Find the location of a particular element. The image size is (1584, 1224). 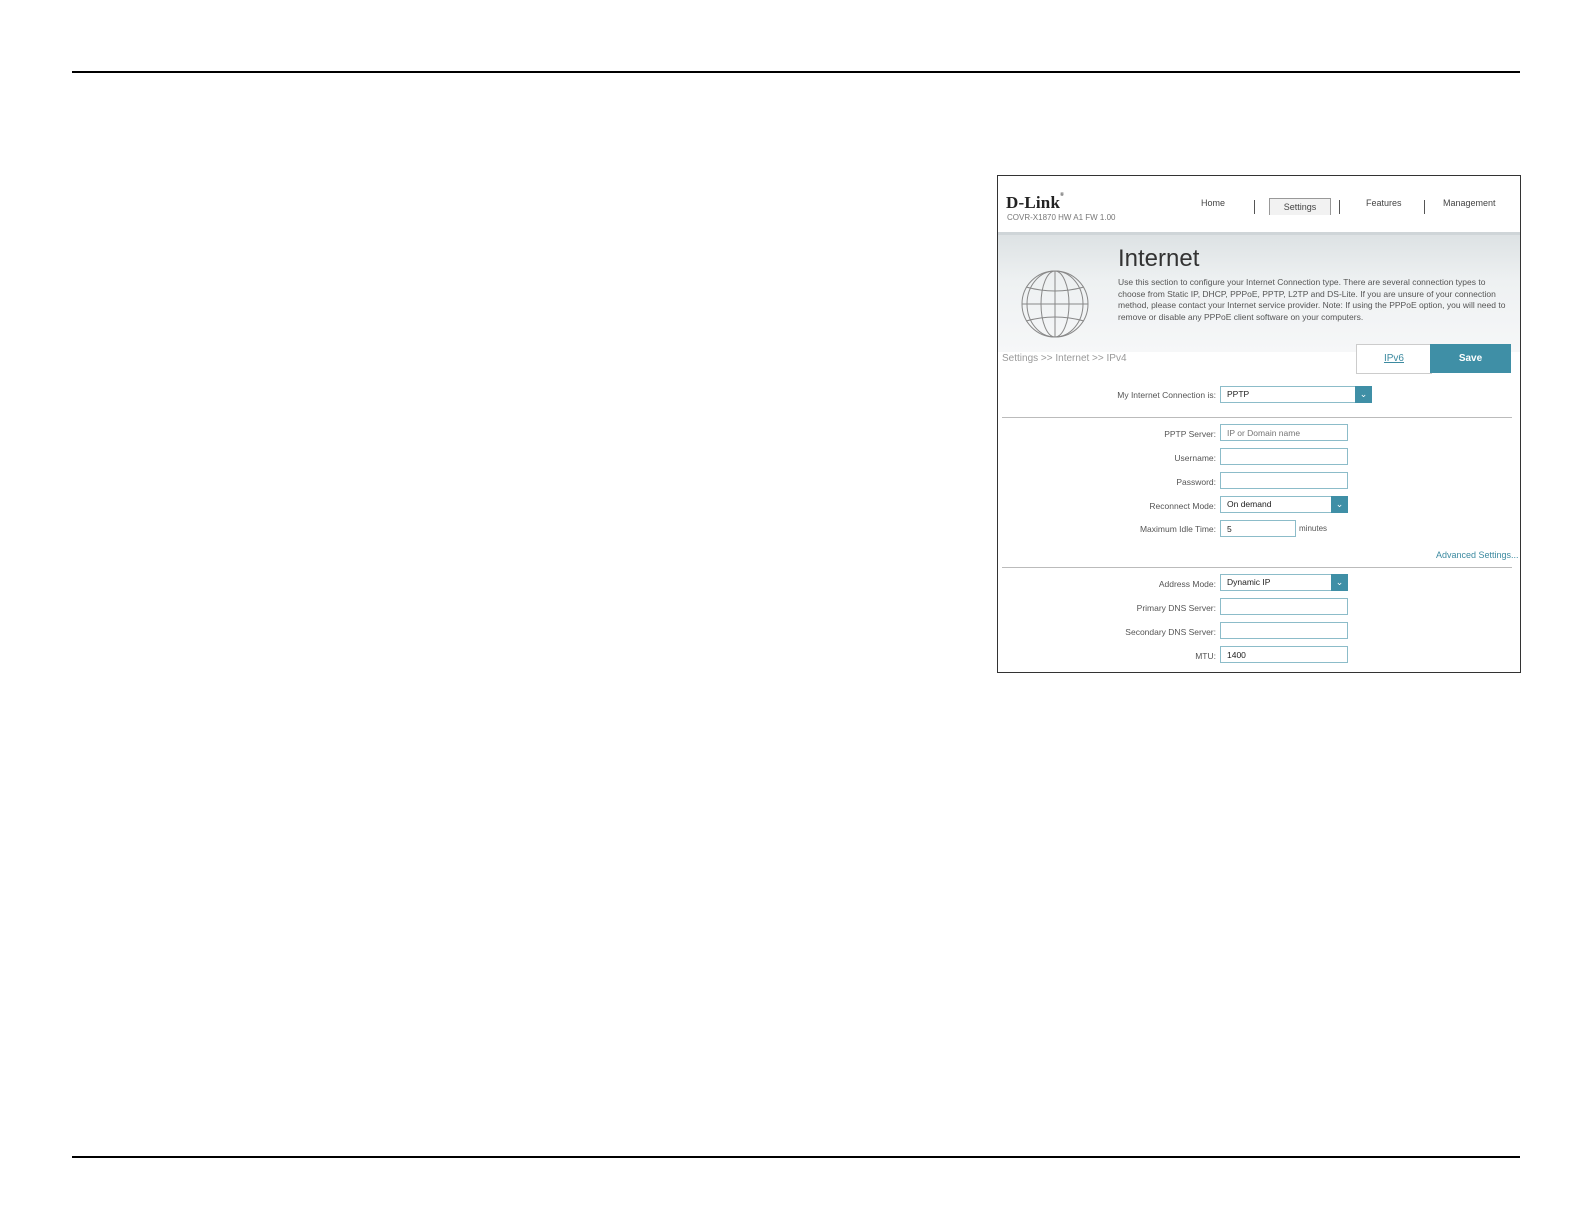

primary-dns-input is located at coordinates (1284, 606).